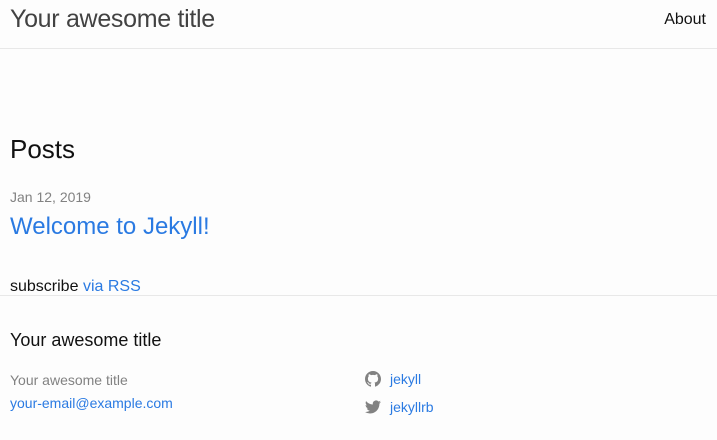 Image resolution: width=717 pixels, height=440 pixels. What do you see at coordinates (112, 286) in the screenshot?
I see `rss-link: via RSS` at bounding box center [112, 286].